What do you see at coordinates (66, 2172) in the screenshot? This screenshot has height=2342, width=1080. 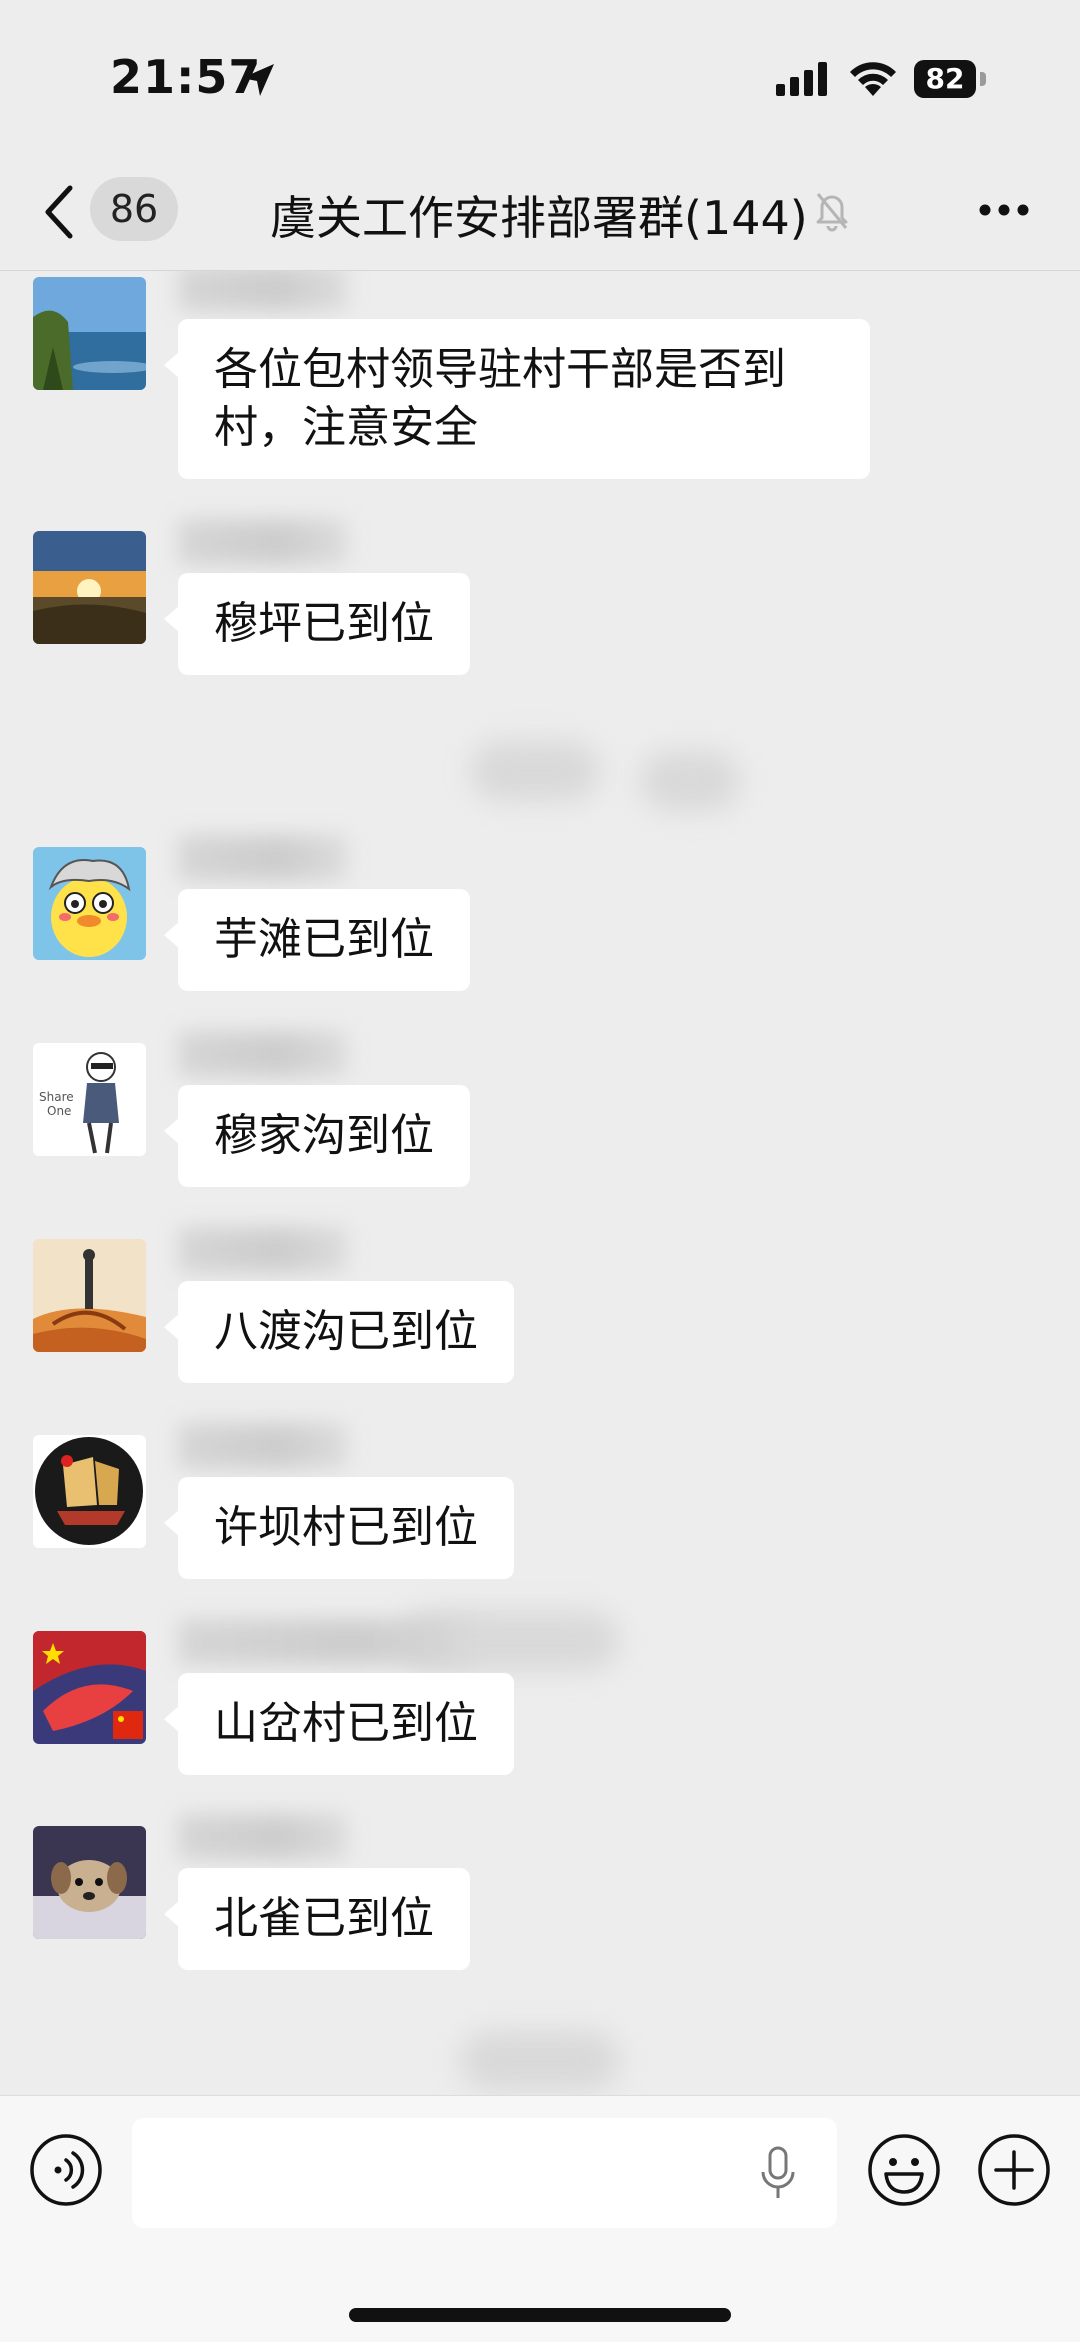 I see `voice-mode-button` at bounding box center [66, 2172].